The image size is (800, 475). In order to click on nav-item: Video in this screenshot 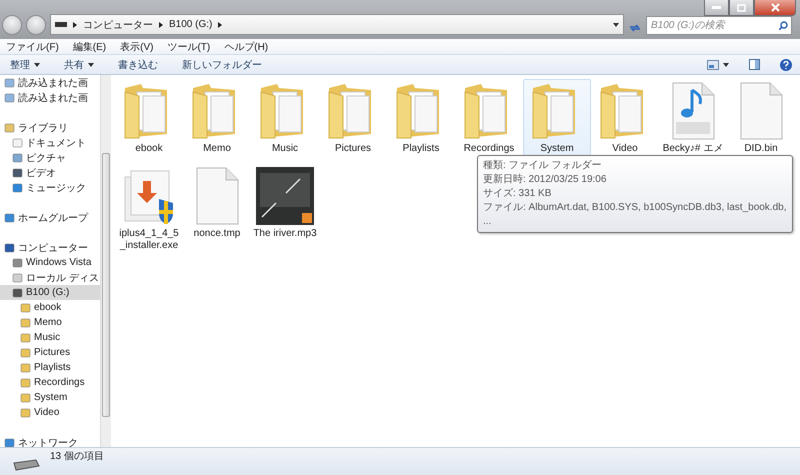, I will do `click(50, 412)`.